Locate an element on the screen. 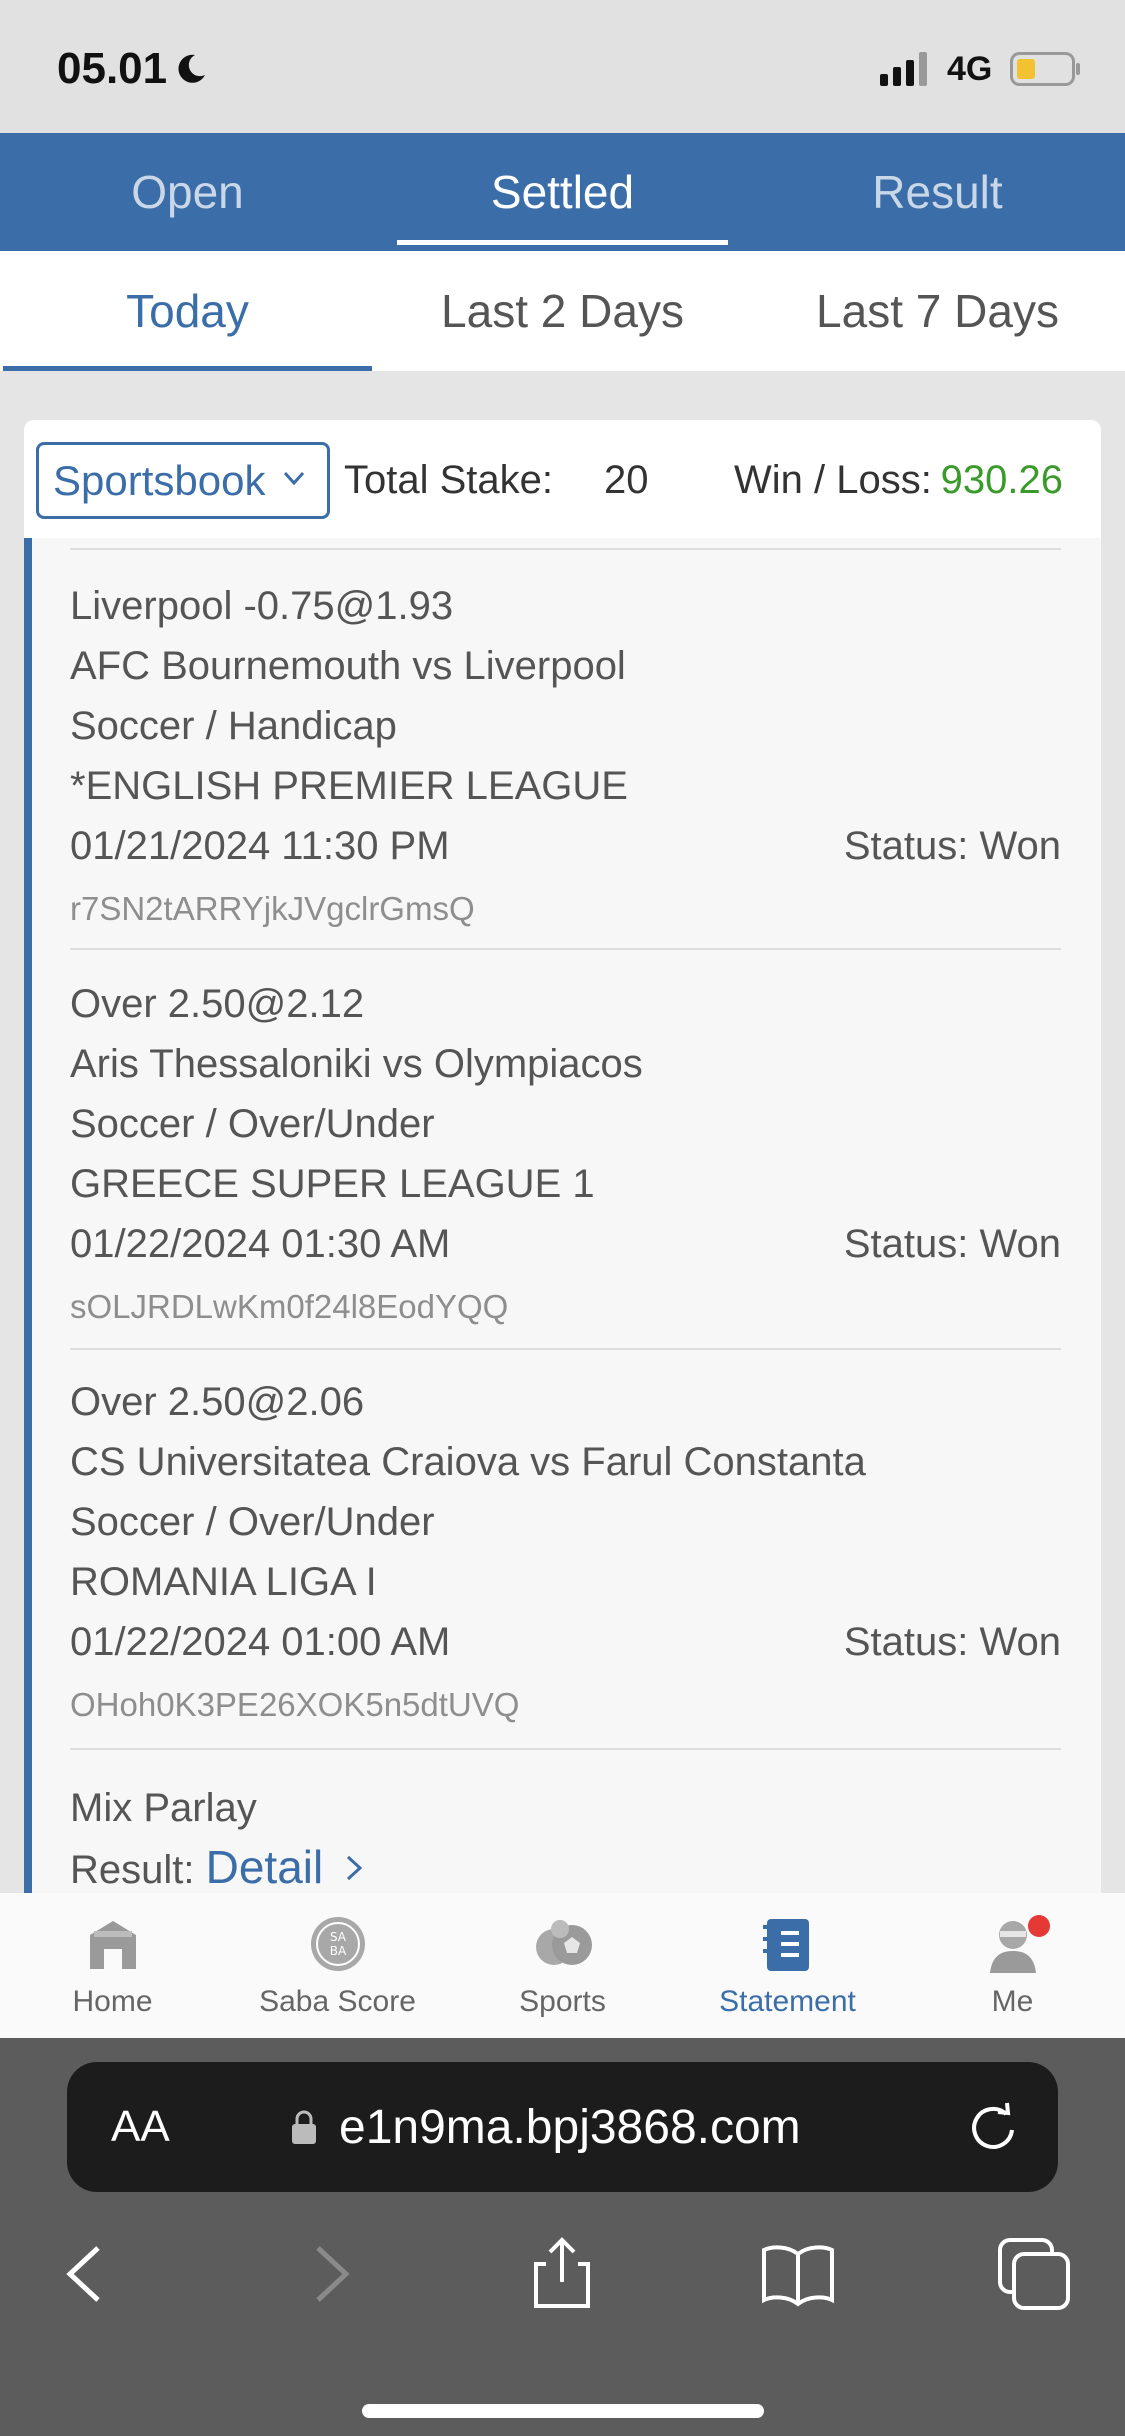 This screenshot has height=2436, width=1125. signal-icon is located at coordinates (903, 69).